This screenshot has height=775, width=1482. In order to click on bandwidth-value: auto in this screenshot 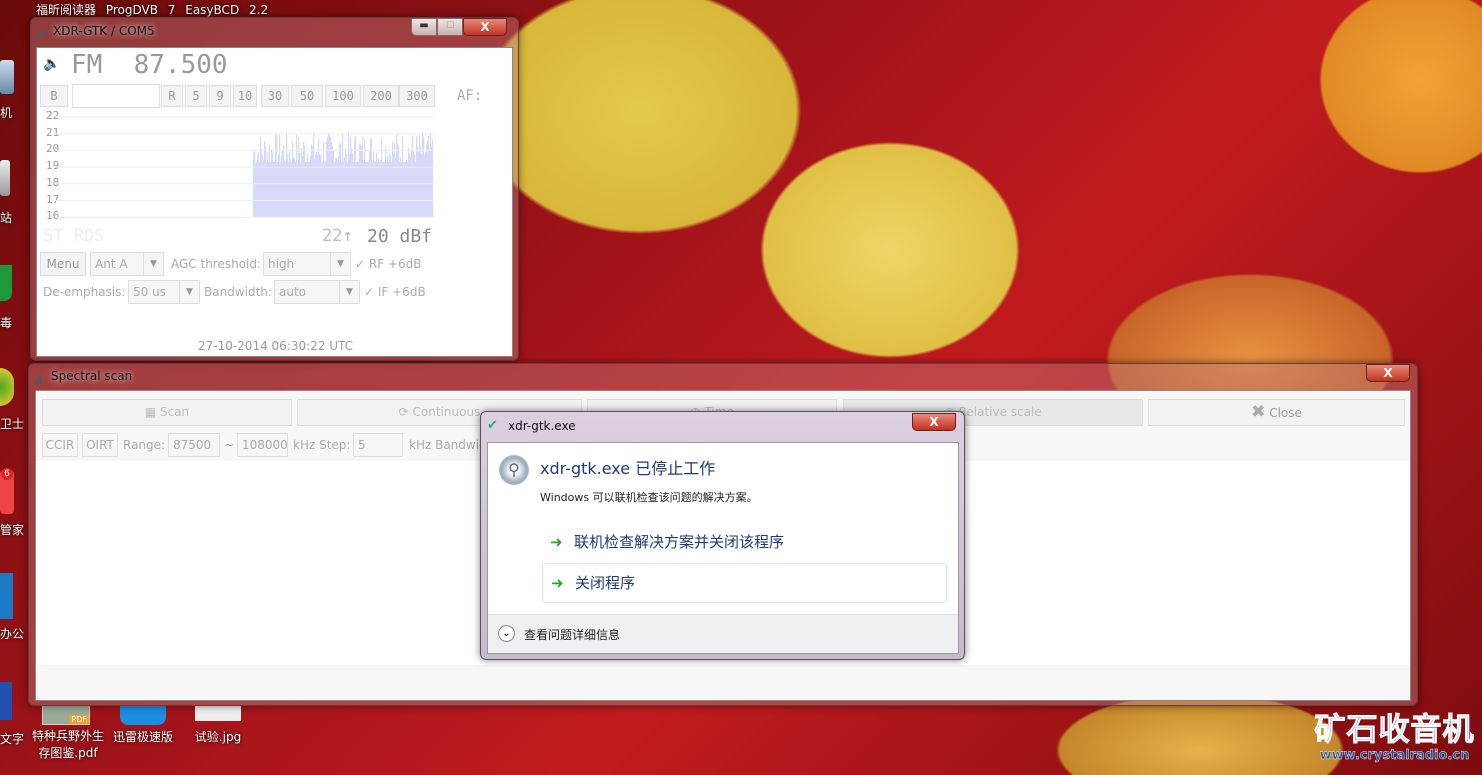, I will do `click(293, 292)`.